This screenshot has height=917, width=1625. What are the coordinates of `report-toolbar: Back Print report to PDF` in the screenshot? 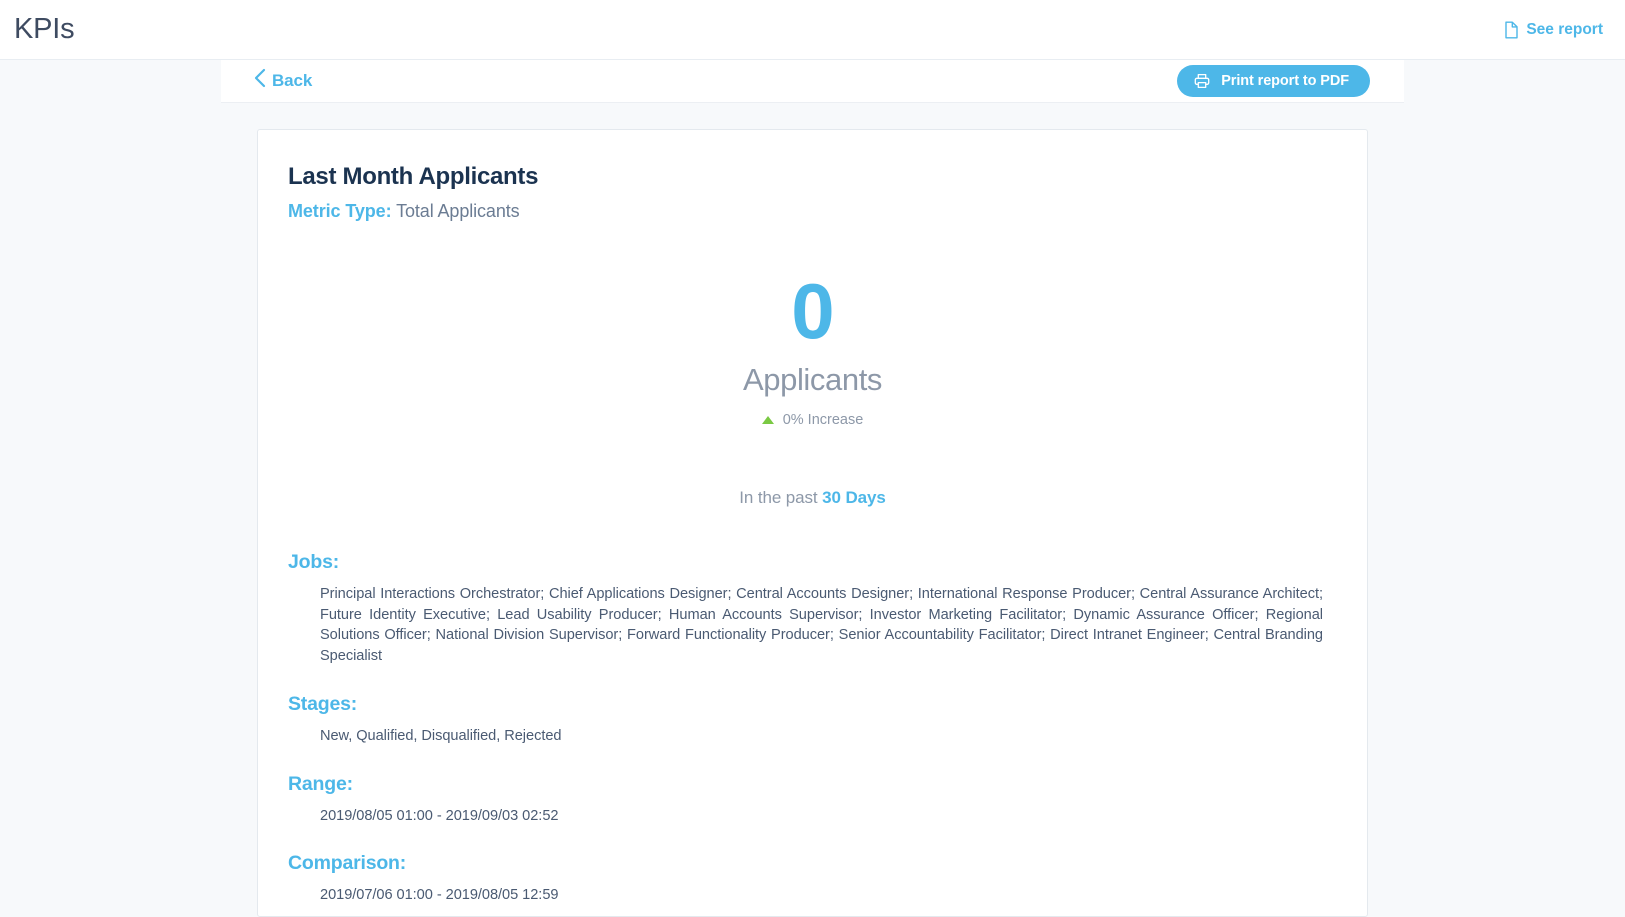 It's located at (812, 82).